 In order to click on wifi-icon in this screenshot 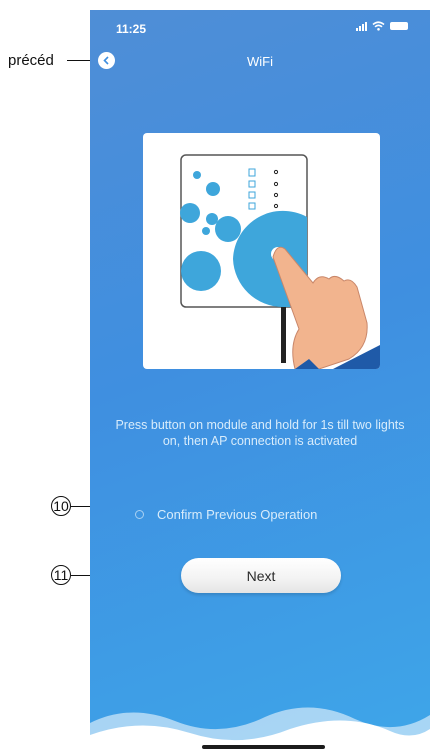, I will do `click(378, 26)`.